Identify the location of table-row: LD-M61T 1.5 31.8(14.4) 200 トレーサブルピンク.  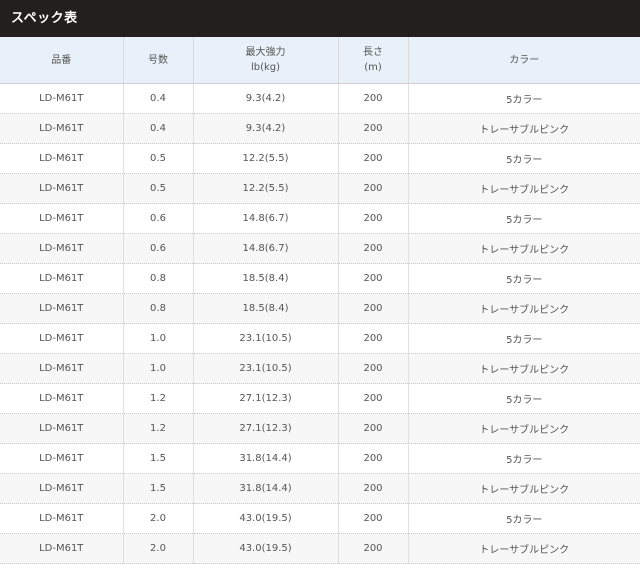
(320, 488).